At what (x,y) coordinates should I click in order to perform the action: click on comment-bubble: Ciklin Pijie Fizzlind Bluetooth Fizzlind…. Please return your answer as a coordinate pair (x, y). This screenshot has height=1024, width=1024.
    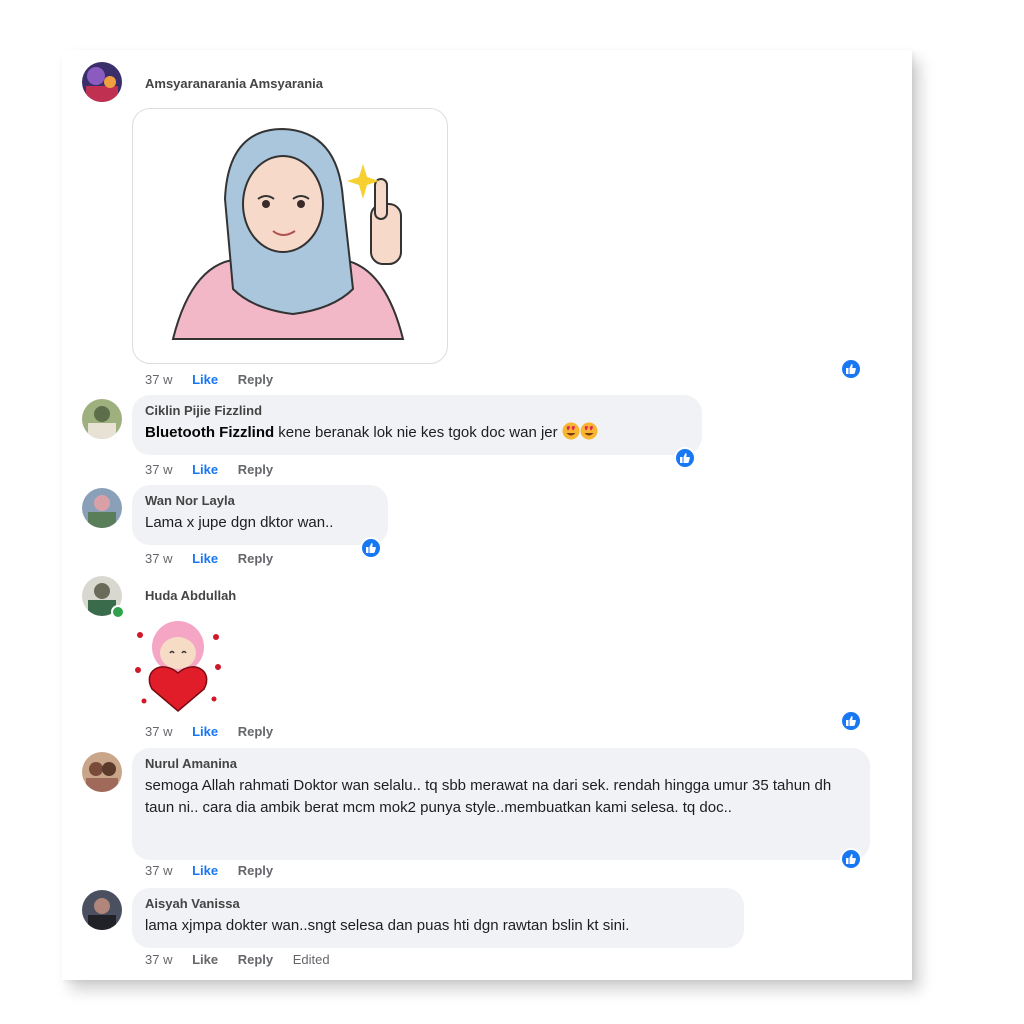
    Looking at the image, I should click on (417, 425).